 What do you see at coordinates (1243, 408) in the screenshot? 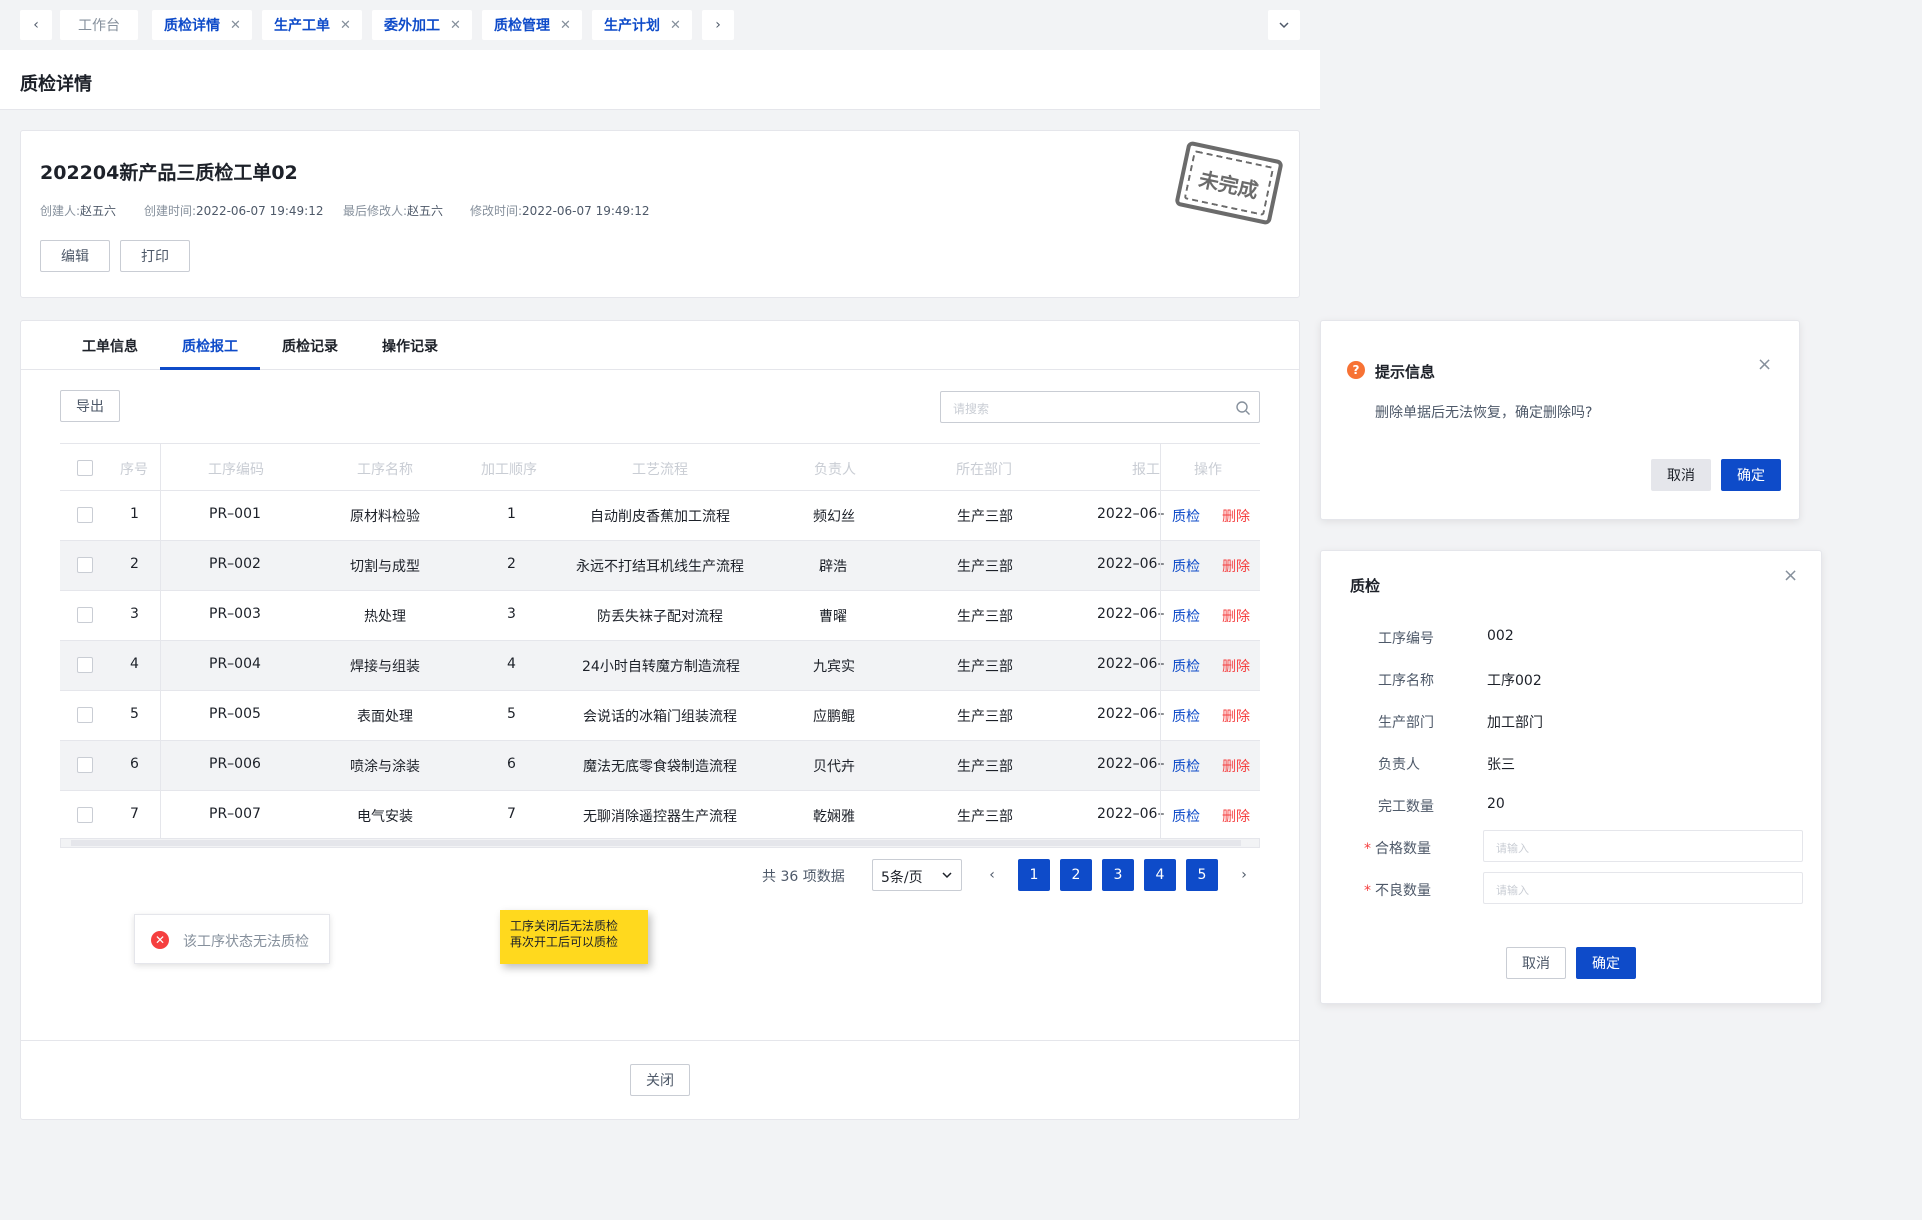
I see `search-icon` at bounding box center [1243, 408].